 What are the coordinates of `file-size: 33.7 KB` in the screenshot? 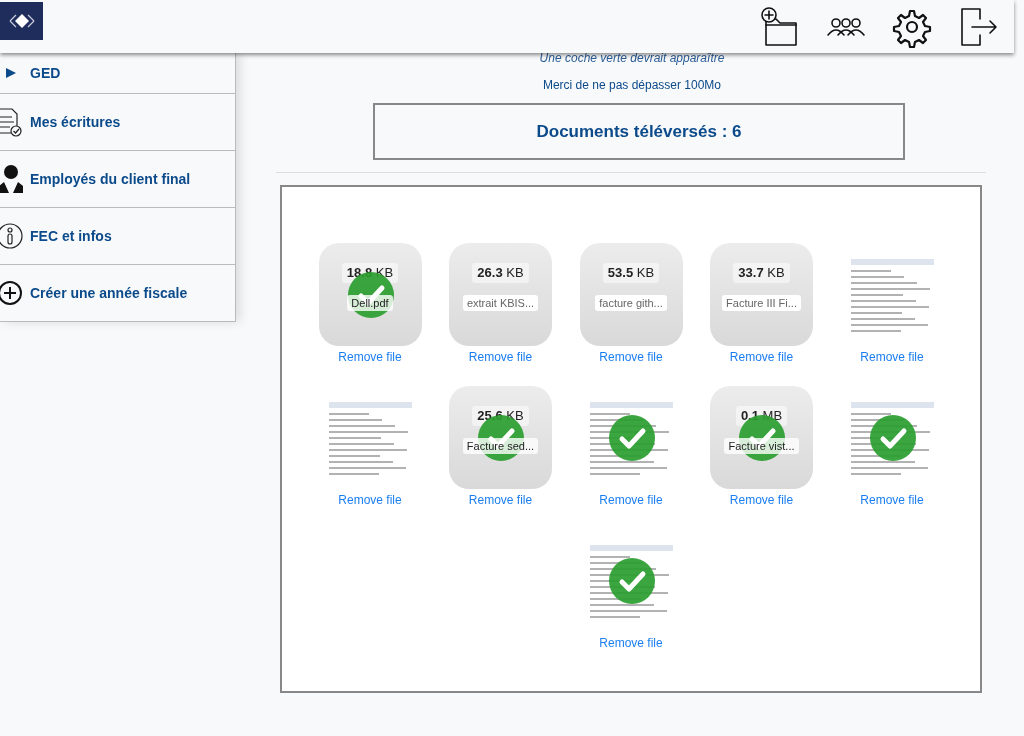 It's located at (761, 273).